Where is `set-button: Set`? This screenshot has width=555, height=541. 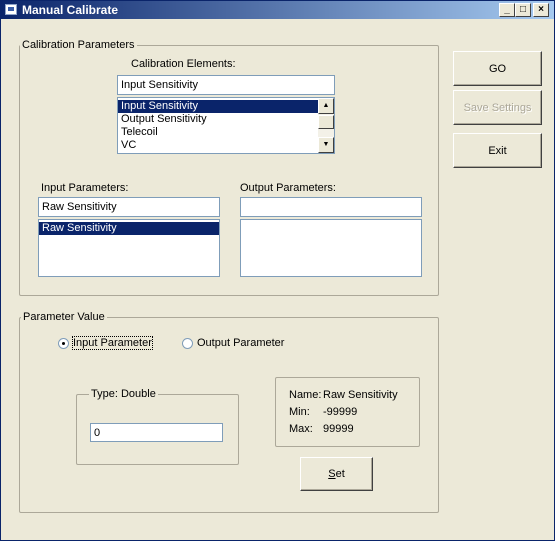 set-button: Set is located at coordinates (336, 474).